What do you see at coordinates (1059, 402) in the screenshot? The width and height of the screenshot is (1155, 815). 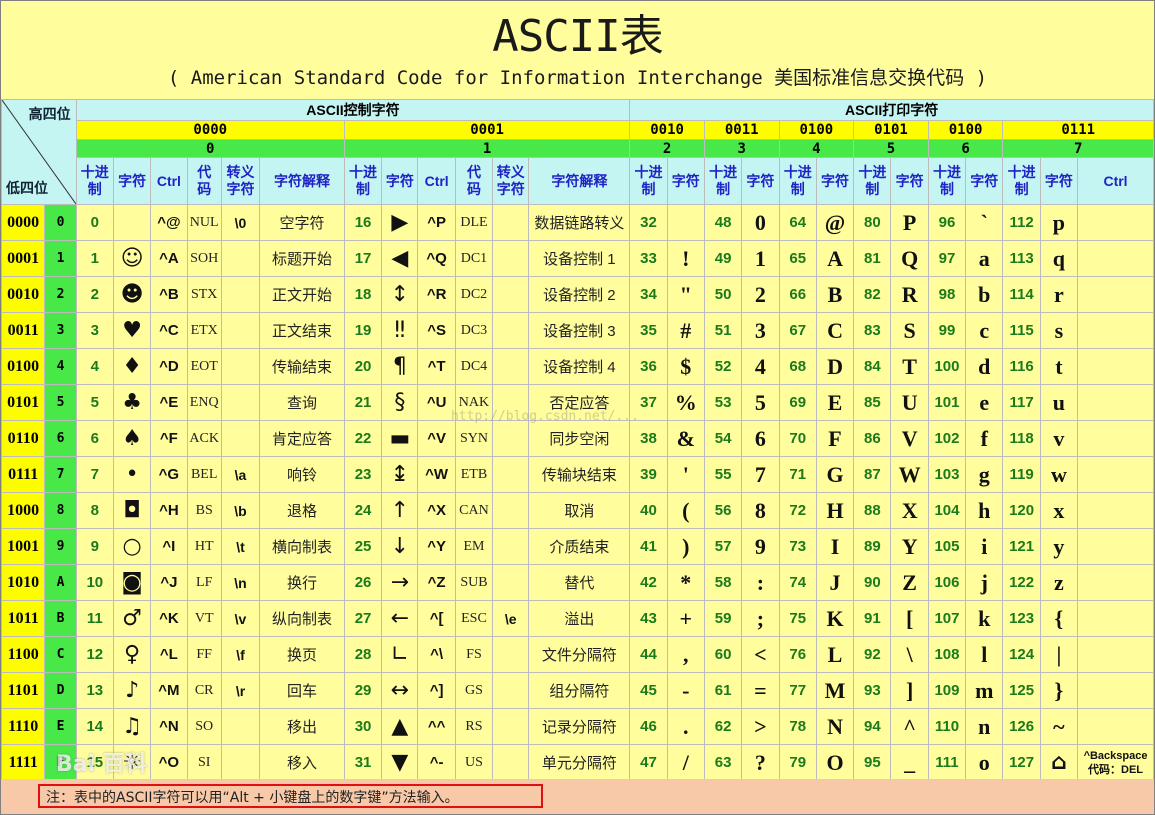 I see `char-cell: u` at bounding box center [1059, 402].